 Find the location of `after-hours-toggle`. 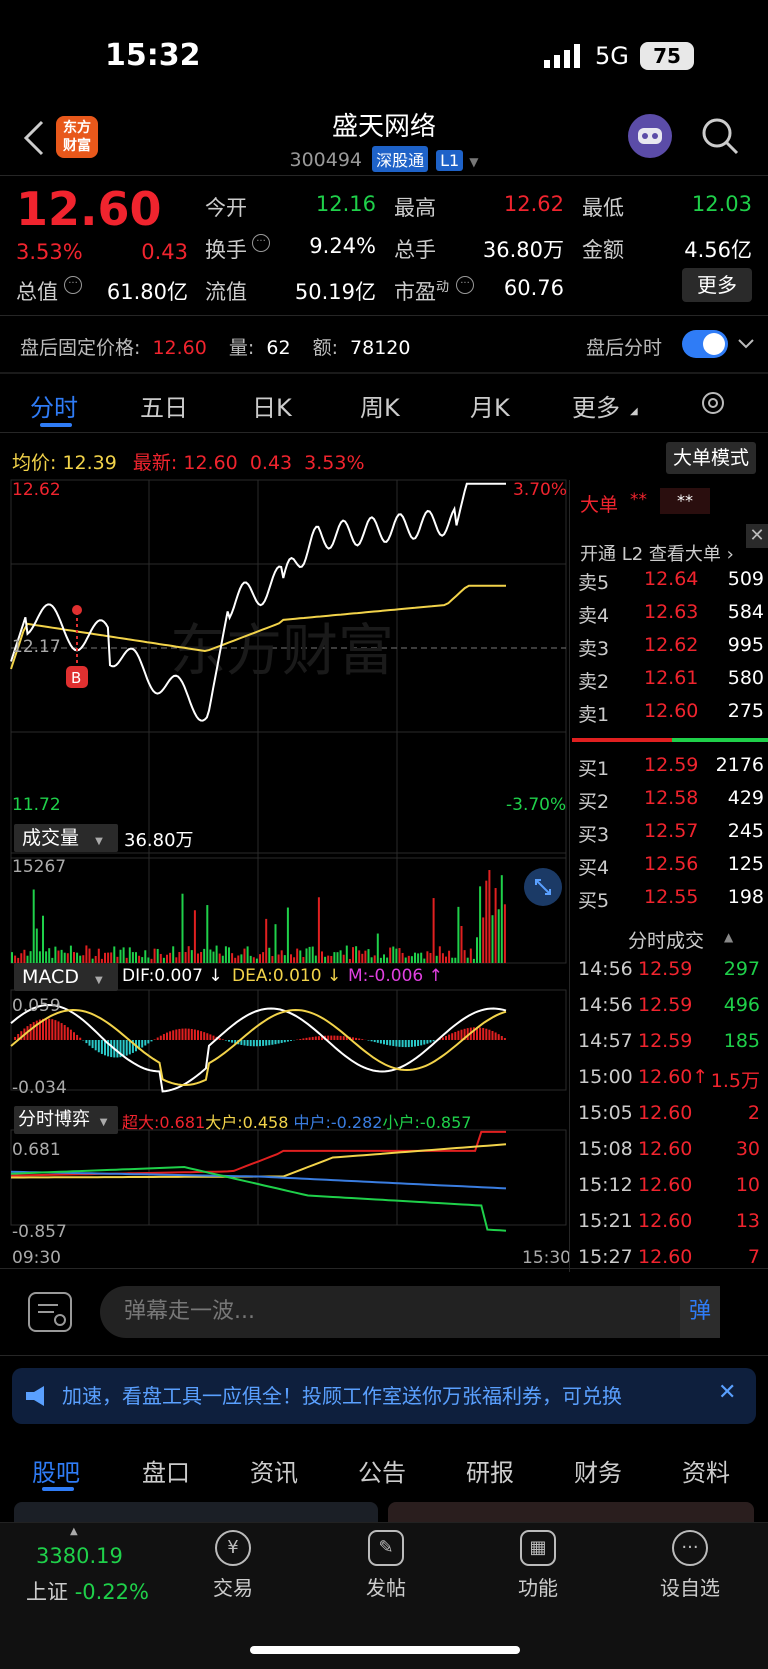

after-hours-toggle is located at coordinates (705, 344).